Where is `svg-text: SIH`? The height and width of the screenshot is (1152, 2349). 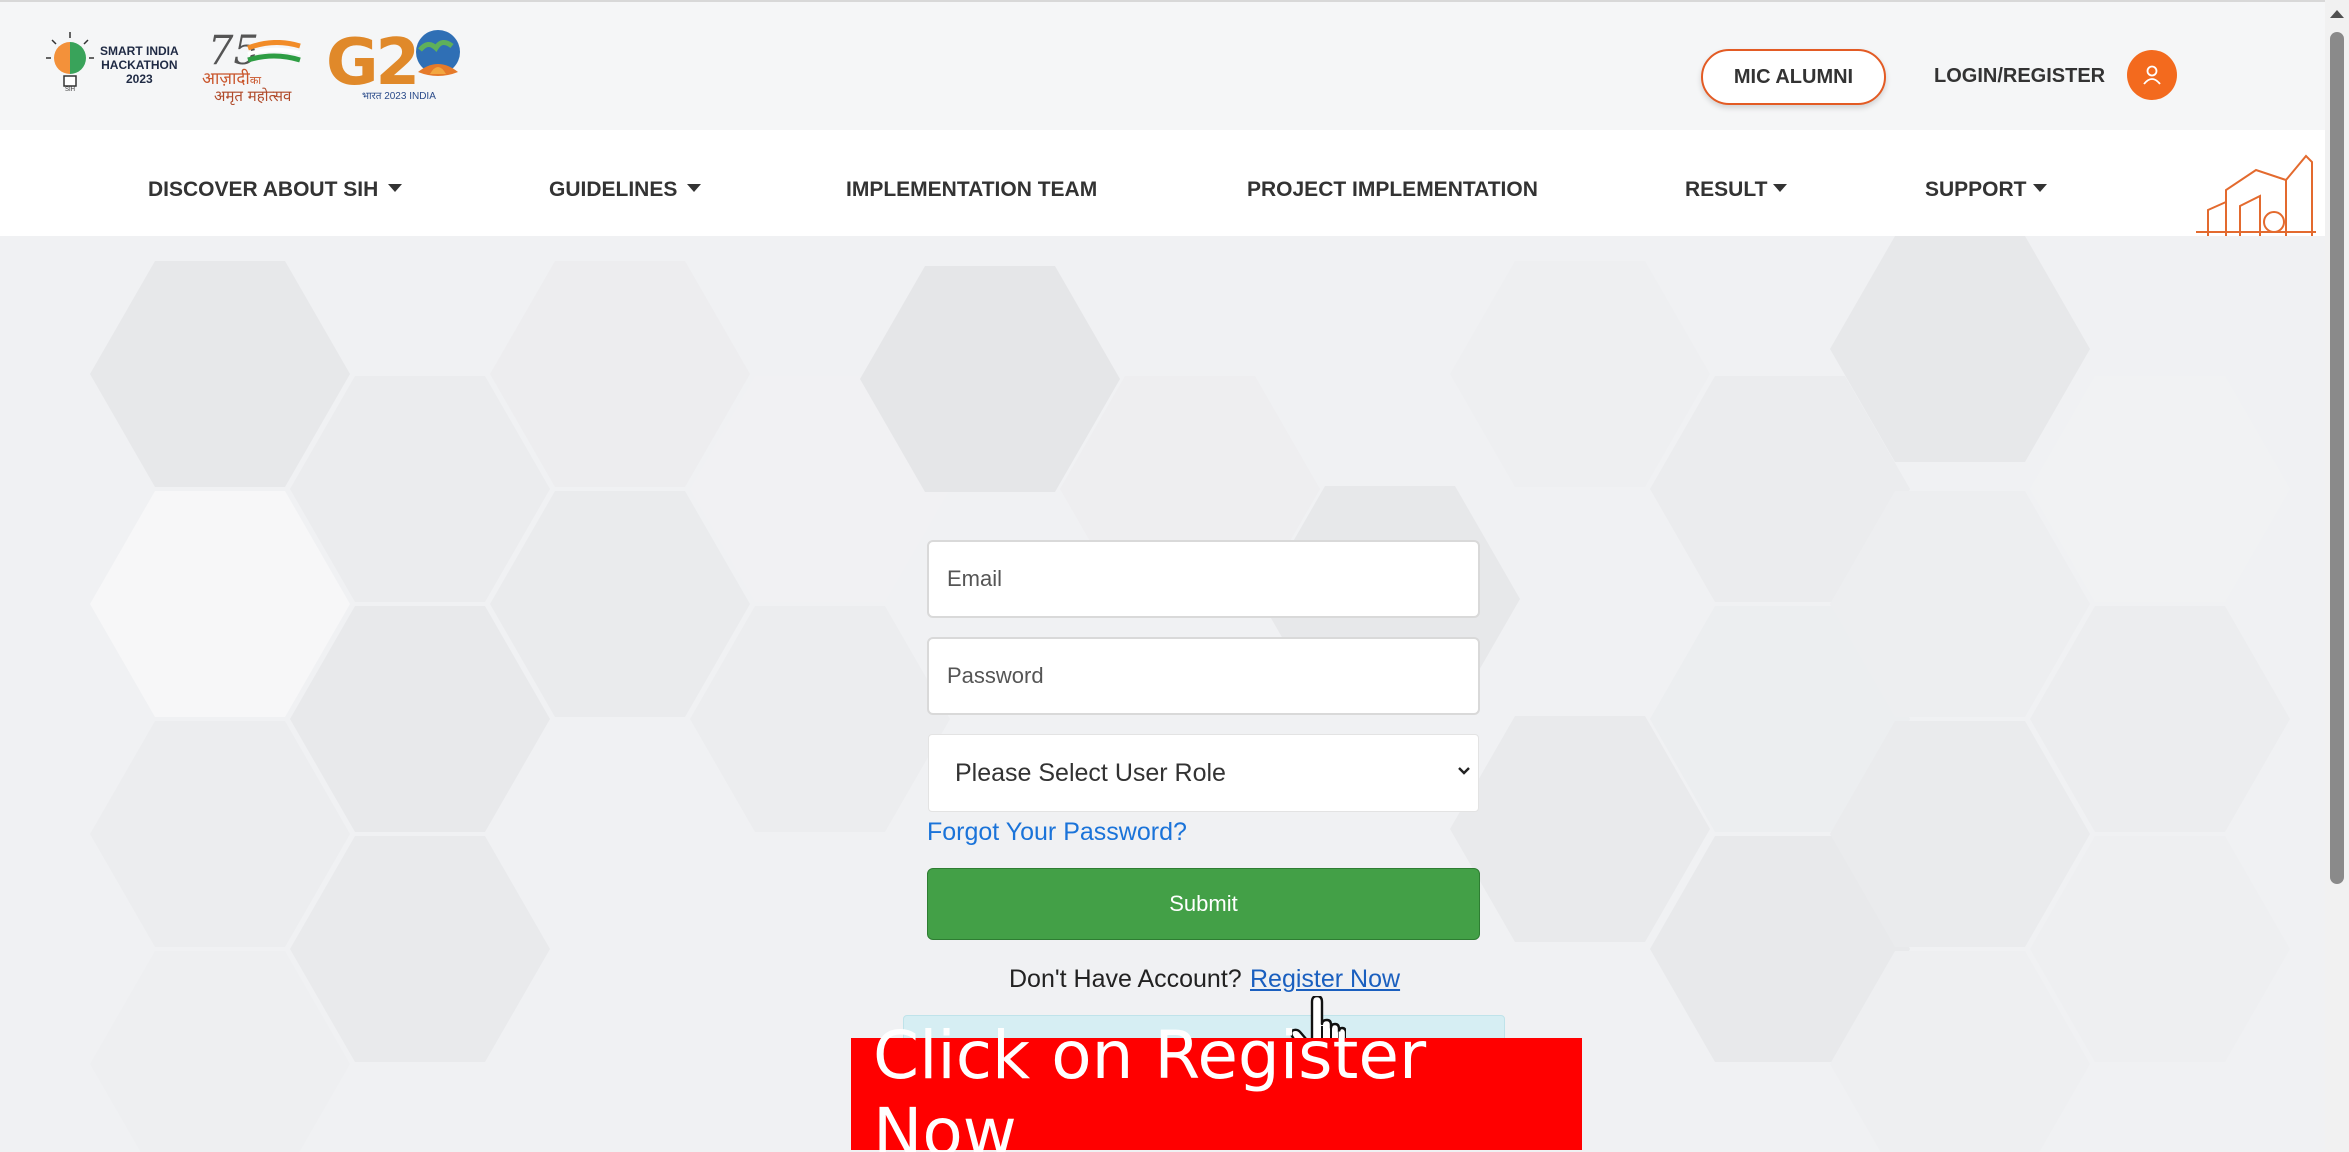 svg-text: SIH is located at coordinates (70, 89).